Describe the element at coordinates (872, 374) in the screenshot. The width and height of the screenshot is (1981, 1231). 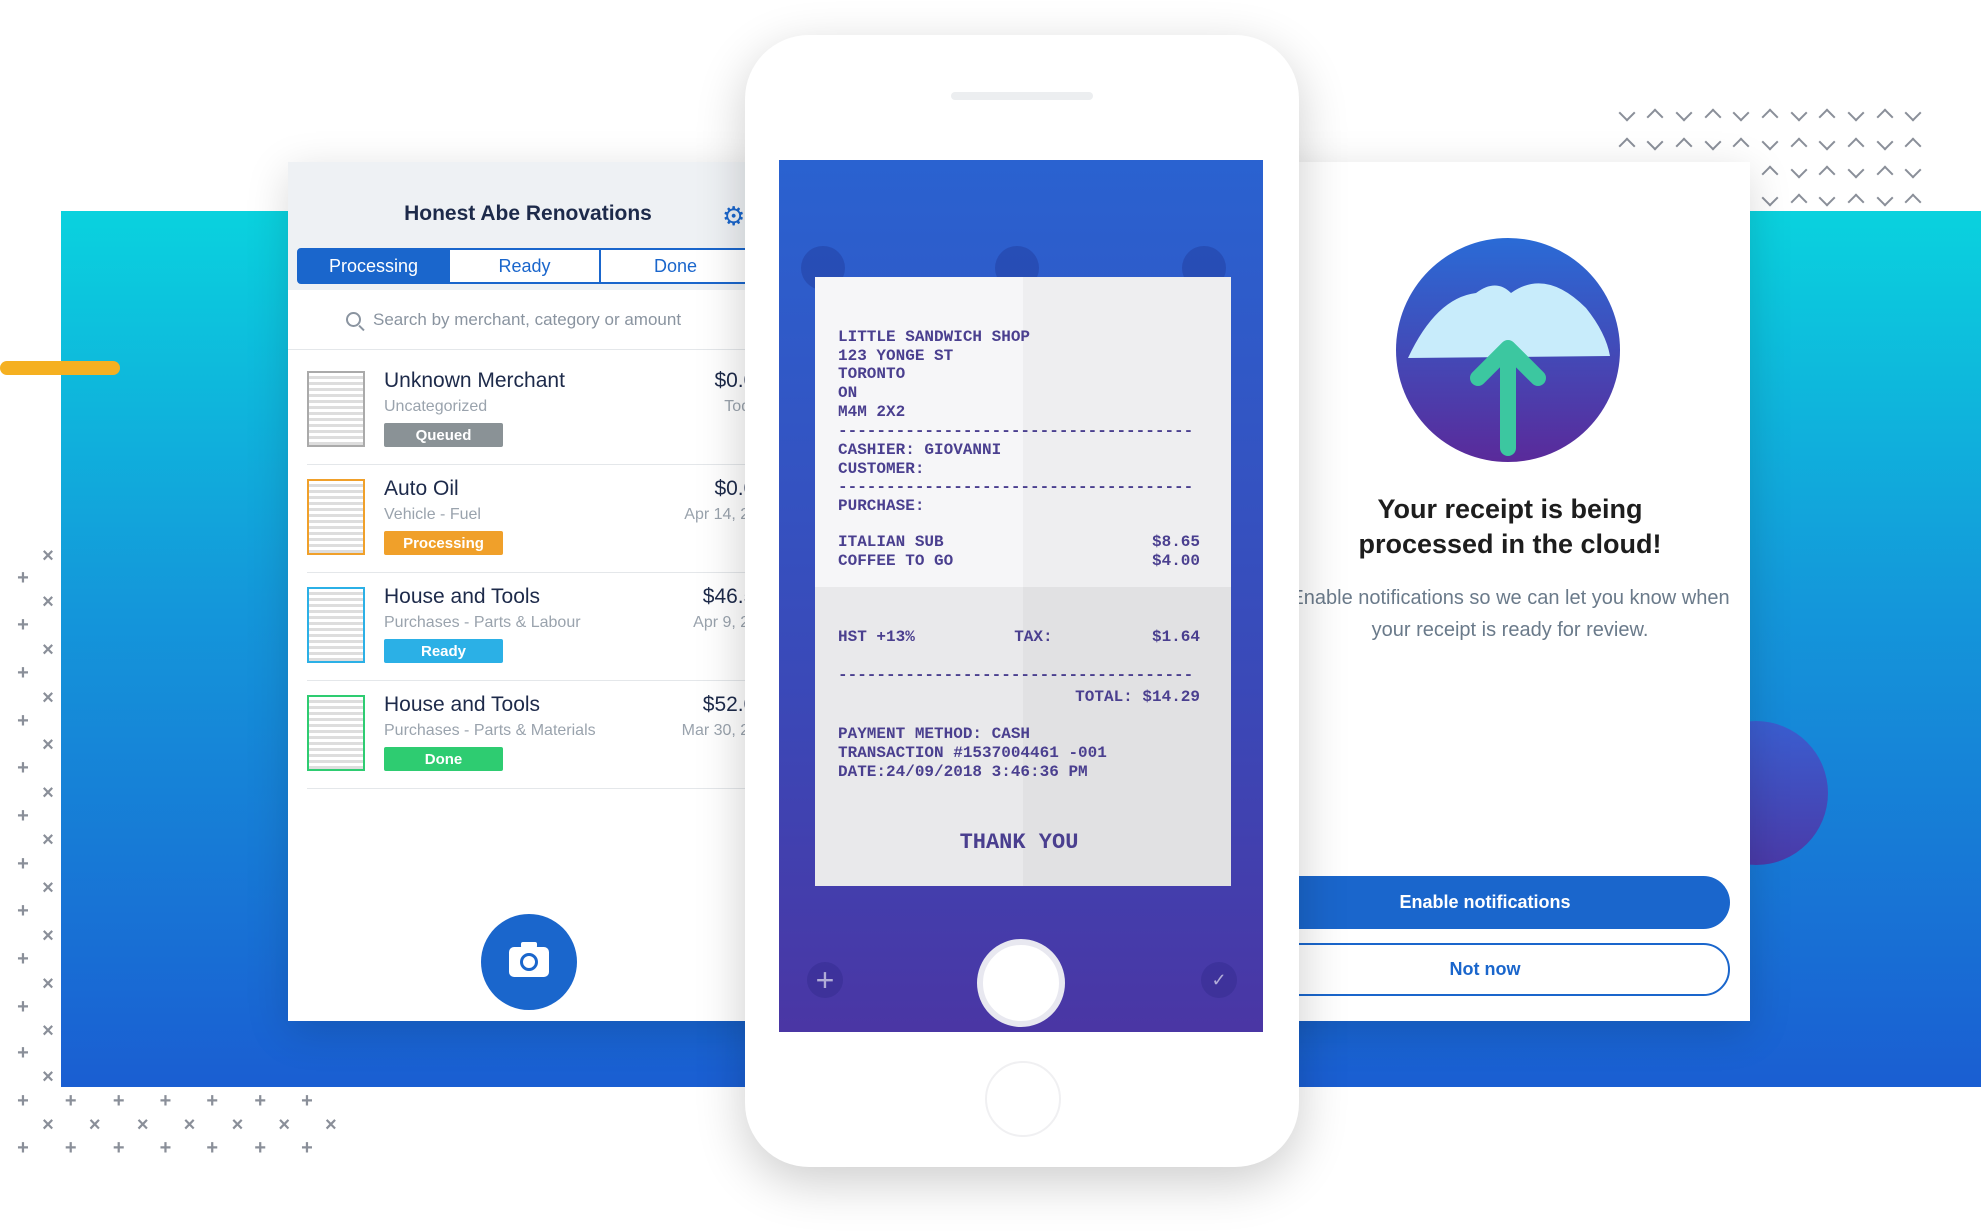
I see `receipt-text: TORONTO` at that location.